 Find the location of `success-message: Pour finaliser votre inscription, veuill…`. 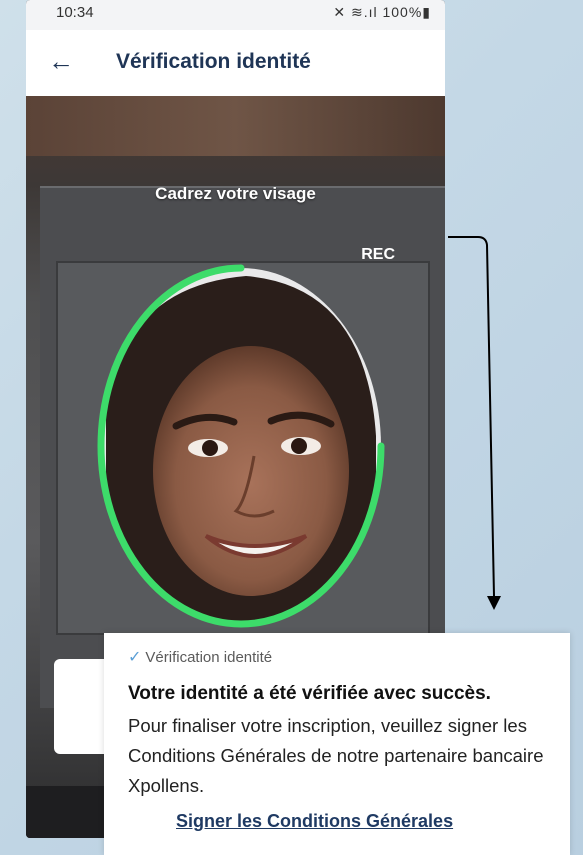

success-message: Pour finaliser votre inscription, veuill… is located at coordinates (336, 755).